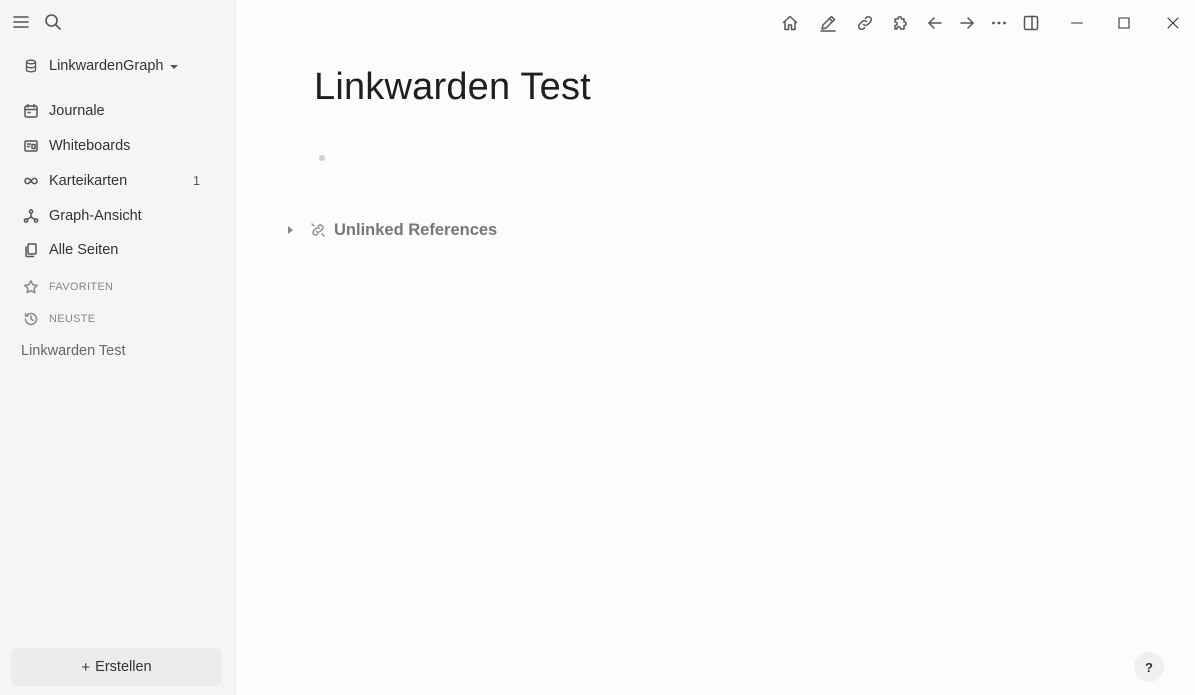 This screenshot has height=695, width=1195. I want to click on nav-label: Whiteboards, so click(90, 146).